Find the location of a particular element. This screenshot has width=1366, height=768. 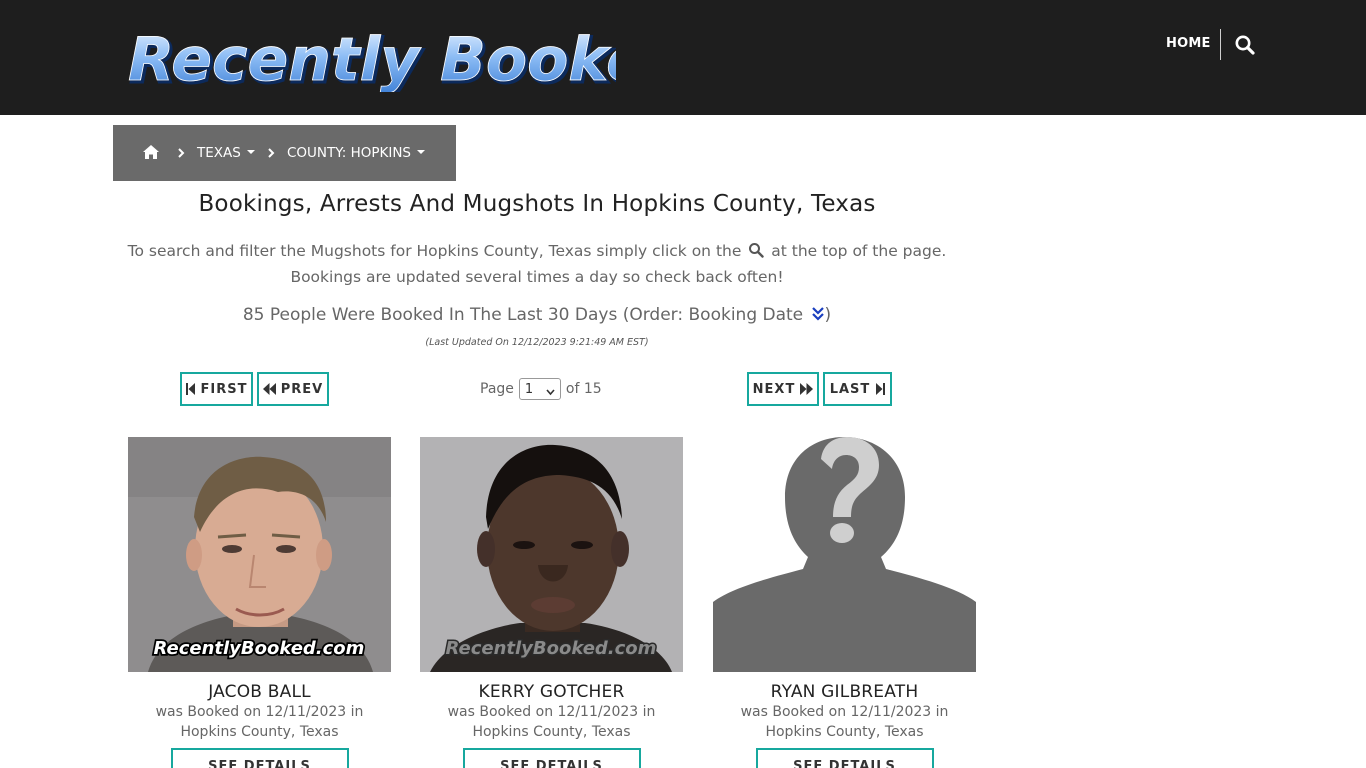

prev-page-button: PREV is located at coordinates (293, 389).